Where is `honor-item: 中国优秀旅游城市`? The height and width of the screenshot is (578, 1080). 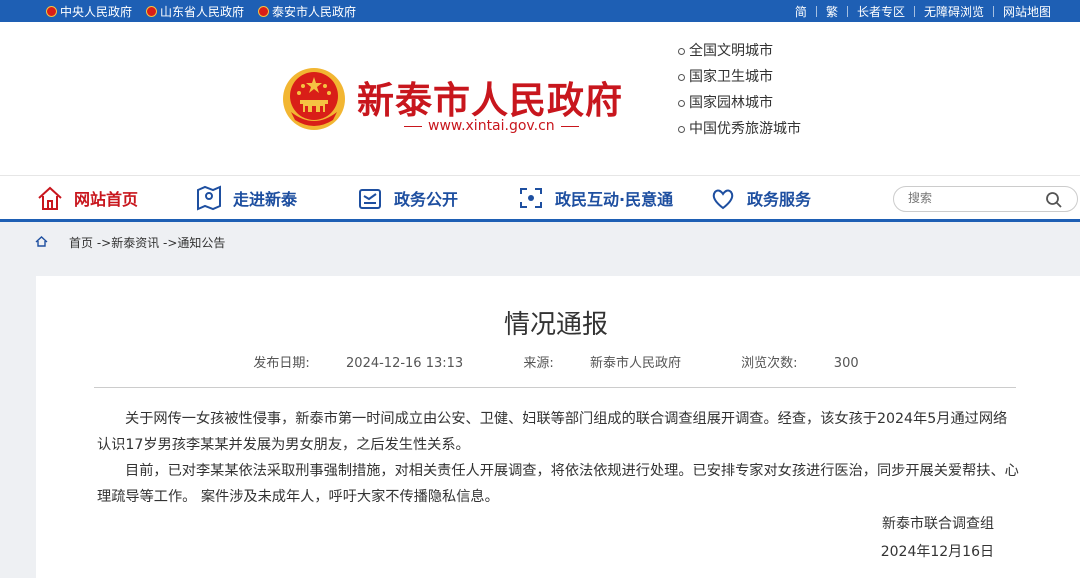
honor-item: 中国优秀旅游城市 is located at coordinates (739, 129).